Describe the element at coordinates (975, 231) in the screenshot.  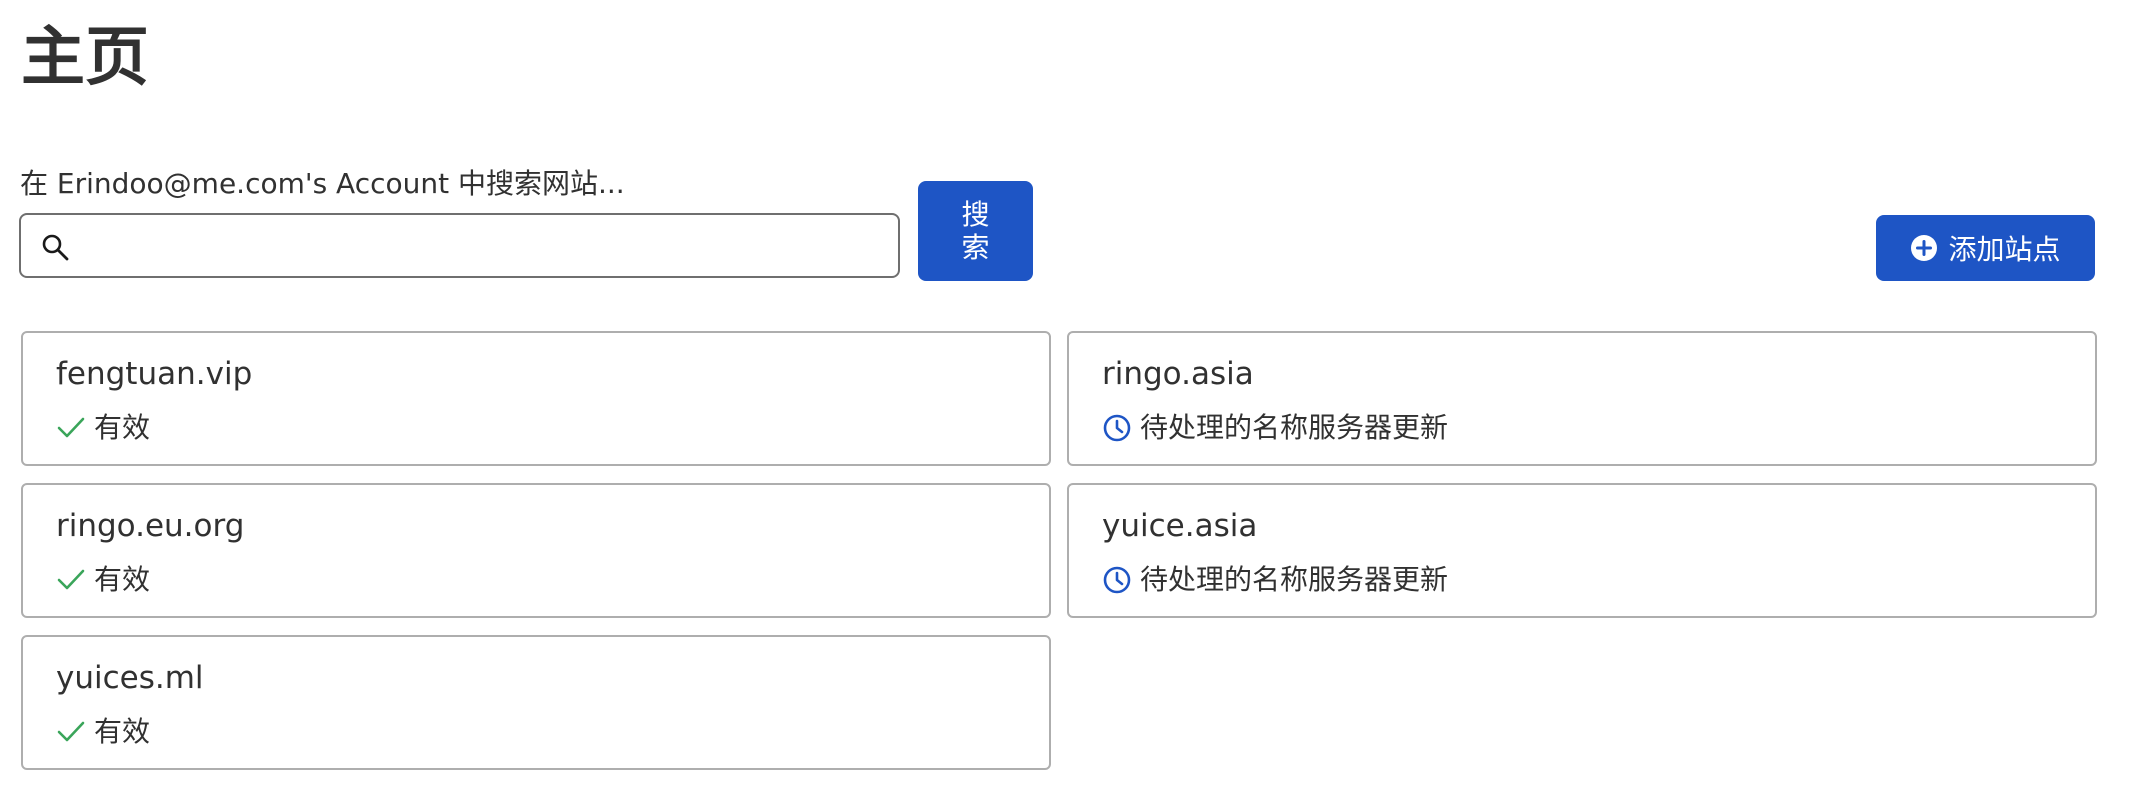
I see `search-button: 搜索` at that location.